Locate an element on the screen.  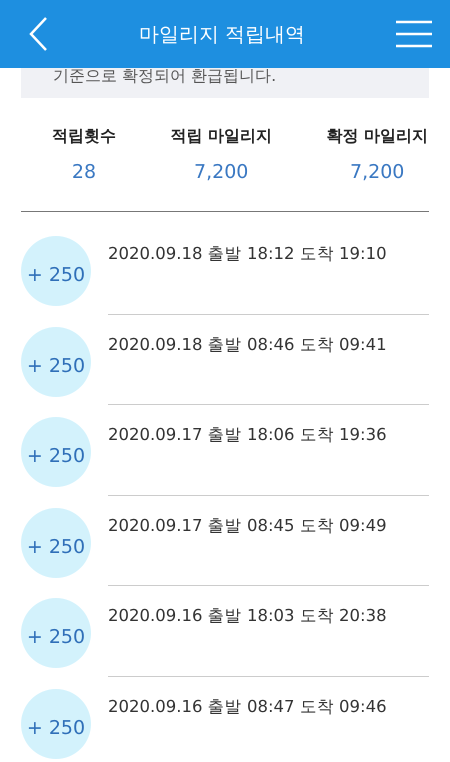
back-button is located at coordinates (38, 34).